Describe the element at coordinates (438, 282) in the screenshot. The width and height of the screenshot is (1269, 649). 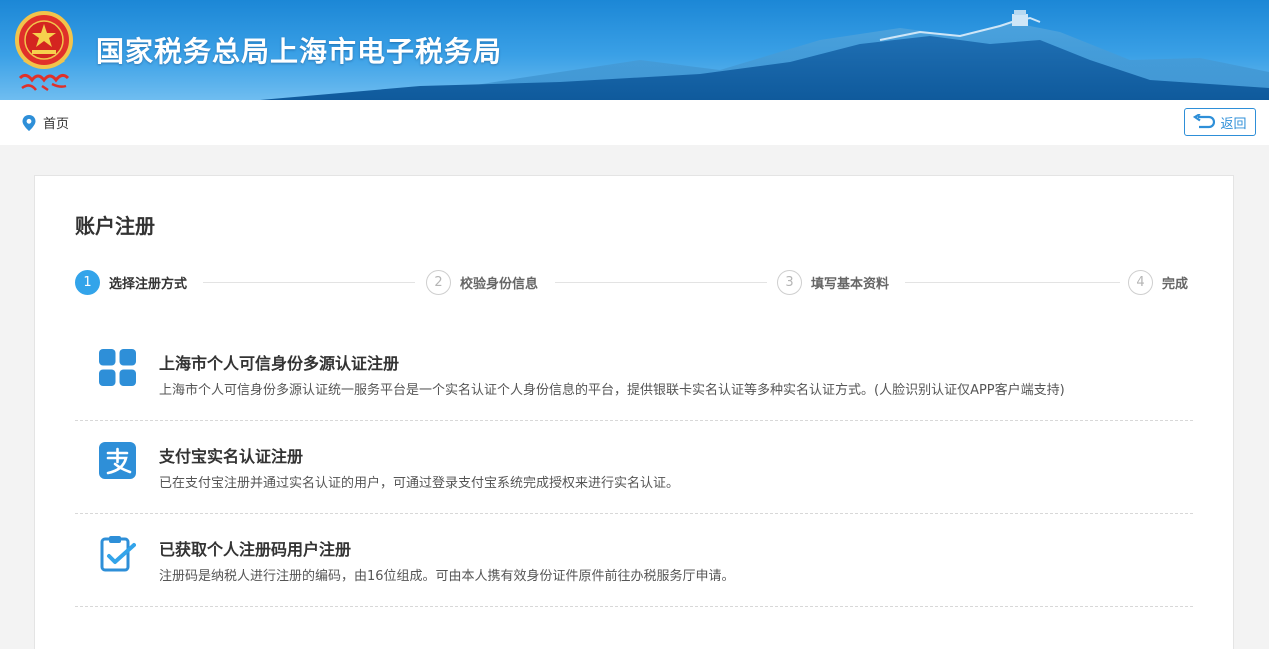
I see `step-number: 2` at that location.